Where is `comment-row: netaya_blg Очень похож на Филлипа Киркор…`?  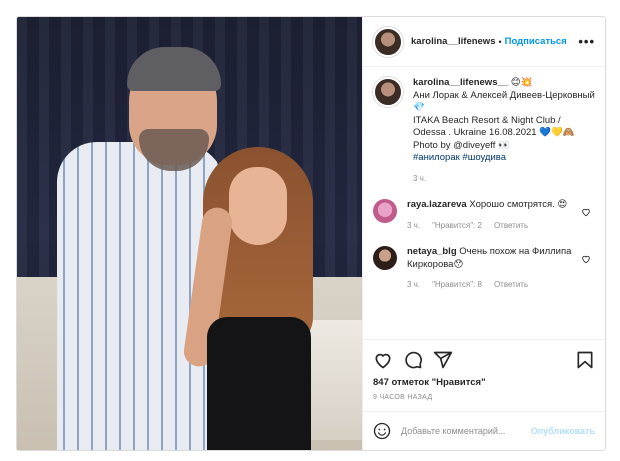 comment-row: netaya_blg Очень похож на Филлипа Киркор… is located at coordinates (484, 269).